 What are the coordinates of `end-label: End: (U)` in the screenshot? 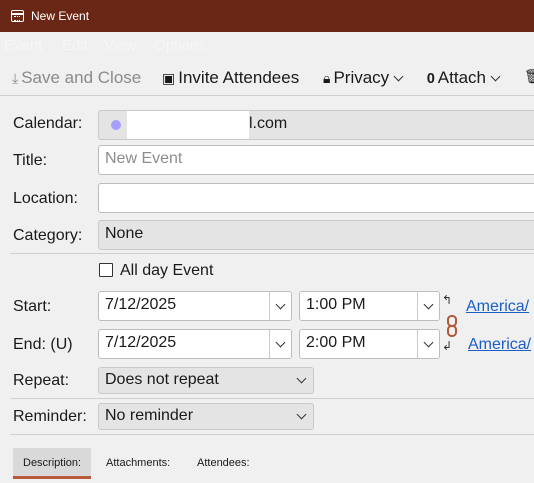 It's located at (43, 344).